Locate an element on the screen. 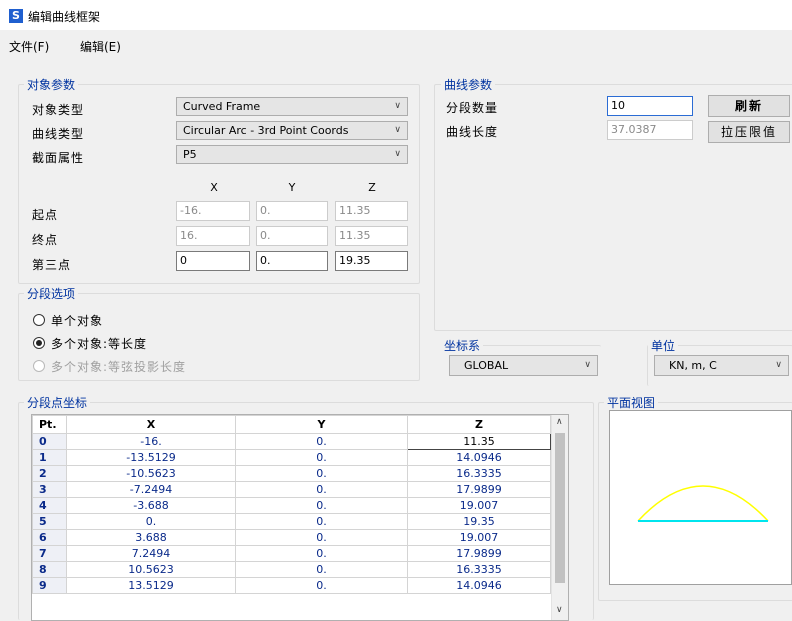 The height and width of the screenshot is (621, 792). units-label: 单位 is located at coordinates (663, 345).